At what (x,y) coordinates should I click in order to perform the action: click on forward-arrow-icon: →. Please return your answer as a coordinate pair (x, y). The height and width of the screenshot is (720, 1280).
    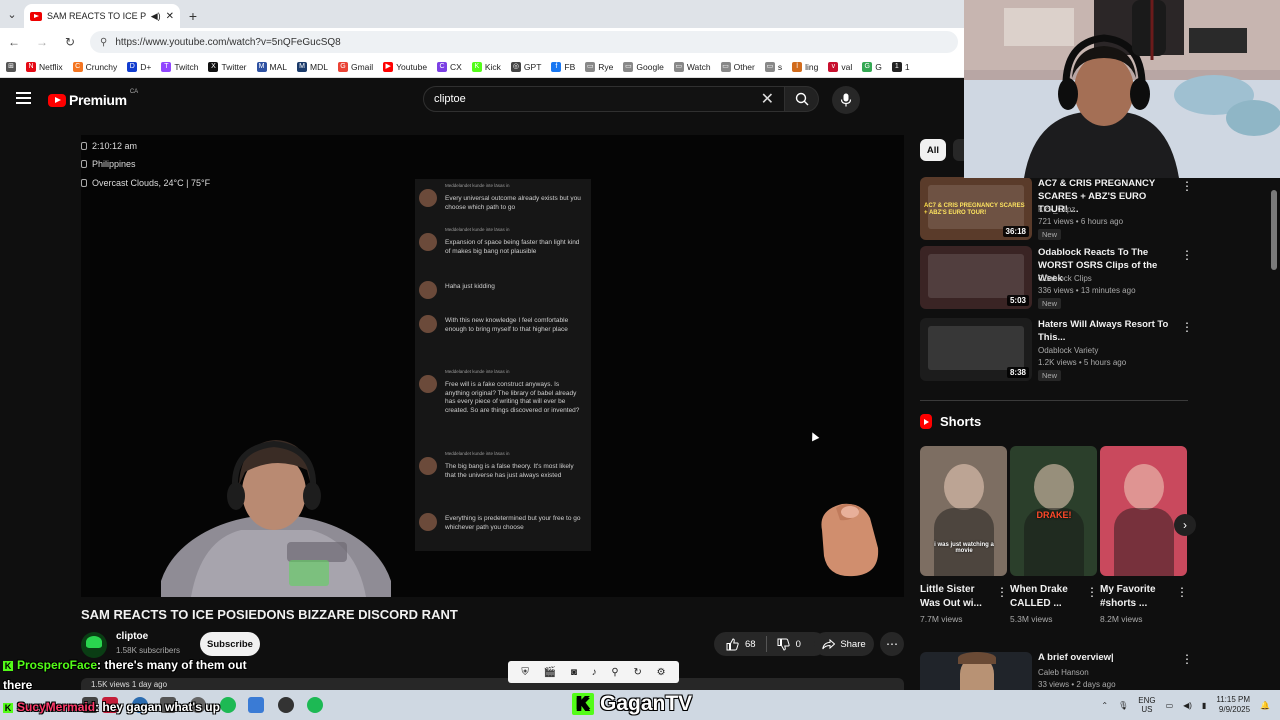
    Looking at the image, I should click on (42, 42).